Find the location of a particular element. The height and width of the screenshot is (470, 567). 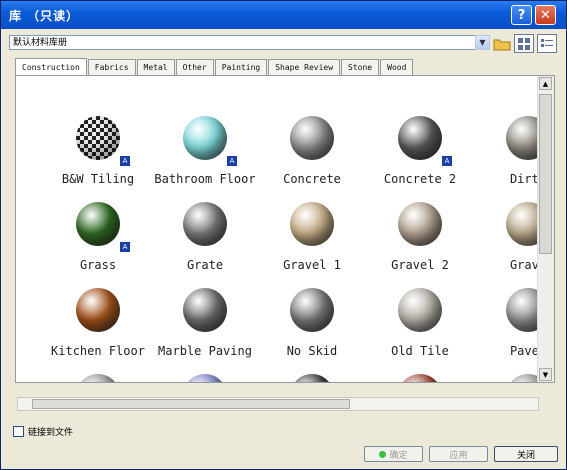

material-item: Dirty is located at coordinates (506, 151).